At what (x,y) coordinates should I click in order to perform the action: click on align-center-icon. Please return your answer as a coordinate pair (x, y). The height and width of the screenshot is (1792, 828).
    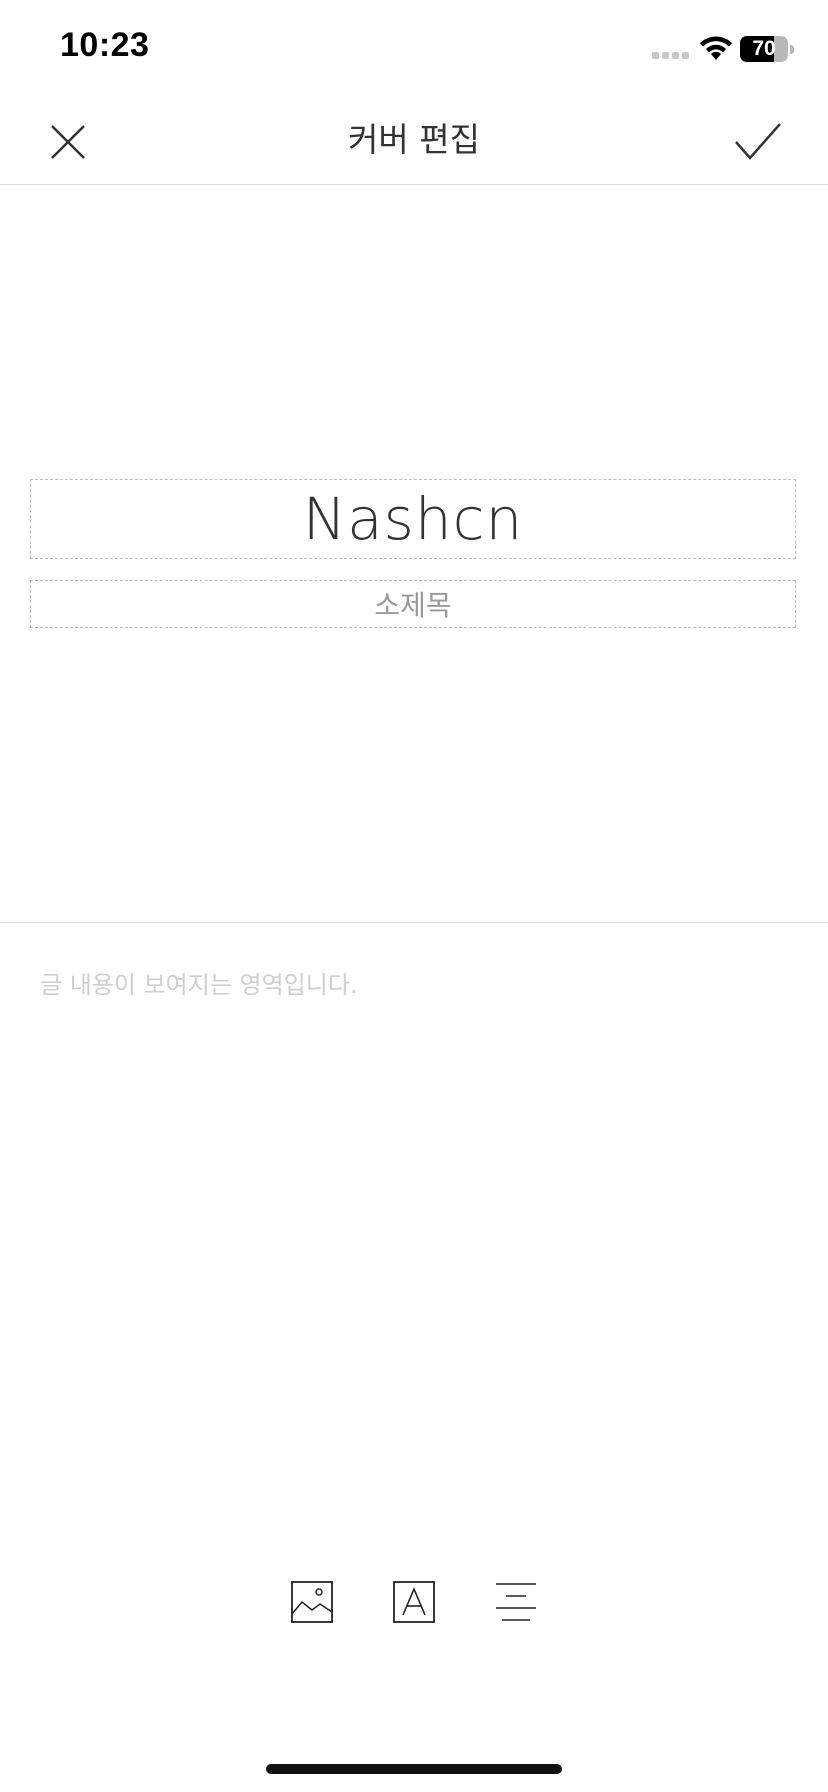
    Looking at the image, I should click on (516, 1602).